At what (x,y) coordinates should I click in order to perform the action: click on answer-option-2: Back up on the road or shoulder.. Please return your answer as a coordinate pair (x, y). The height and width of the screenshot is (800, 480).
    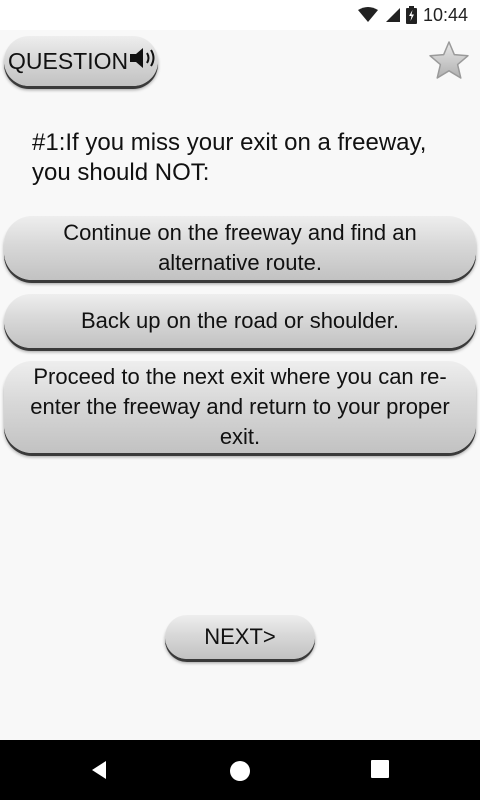
    Looking at the image, I should click on (240, 321).